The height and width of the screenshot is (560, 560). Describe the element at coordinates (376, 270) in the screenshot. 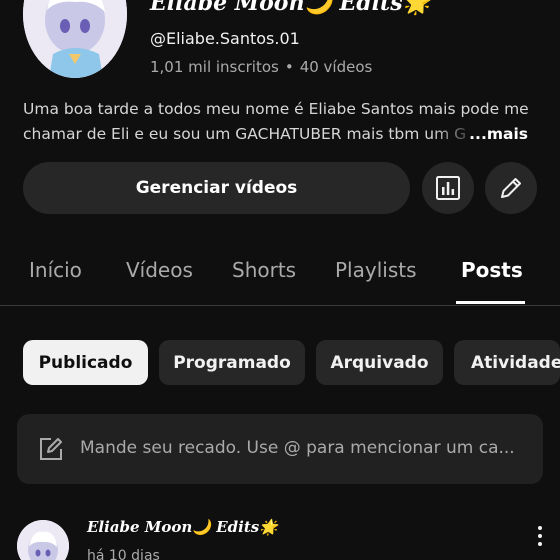

I see `tab-playlists: Playlists` at that location.